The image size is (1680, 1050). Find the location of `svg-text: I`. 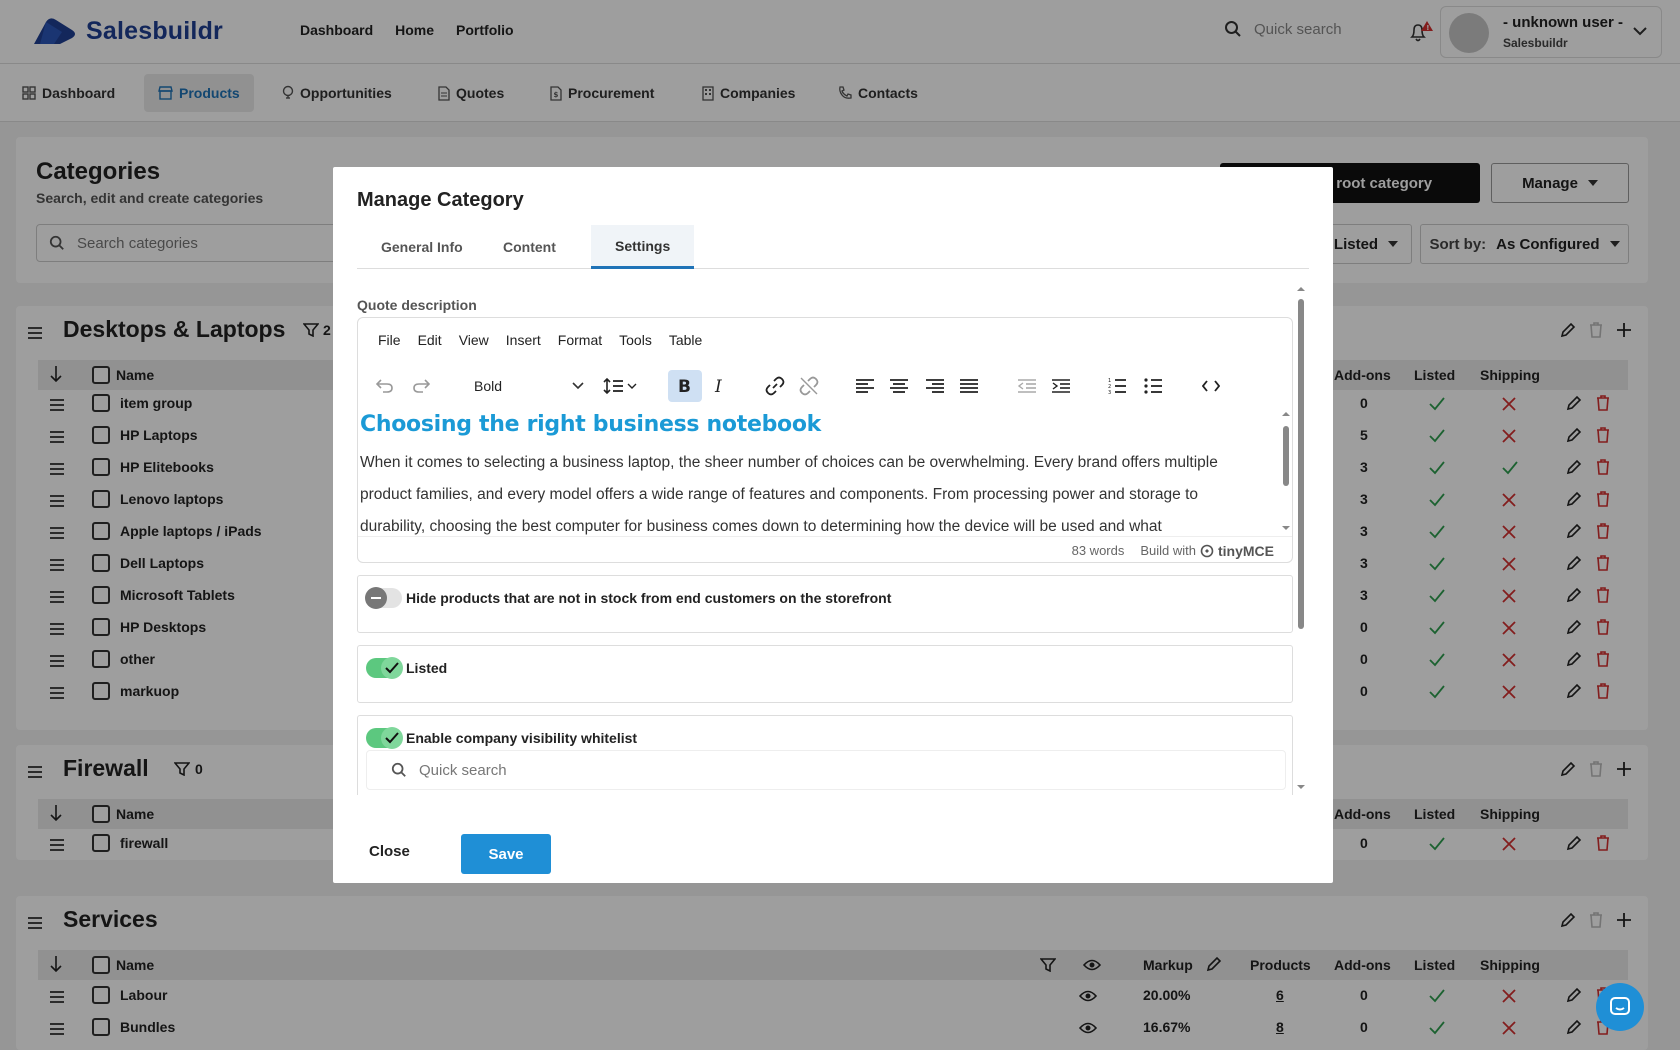

svg-text: I is located at coordinates (718, 386).